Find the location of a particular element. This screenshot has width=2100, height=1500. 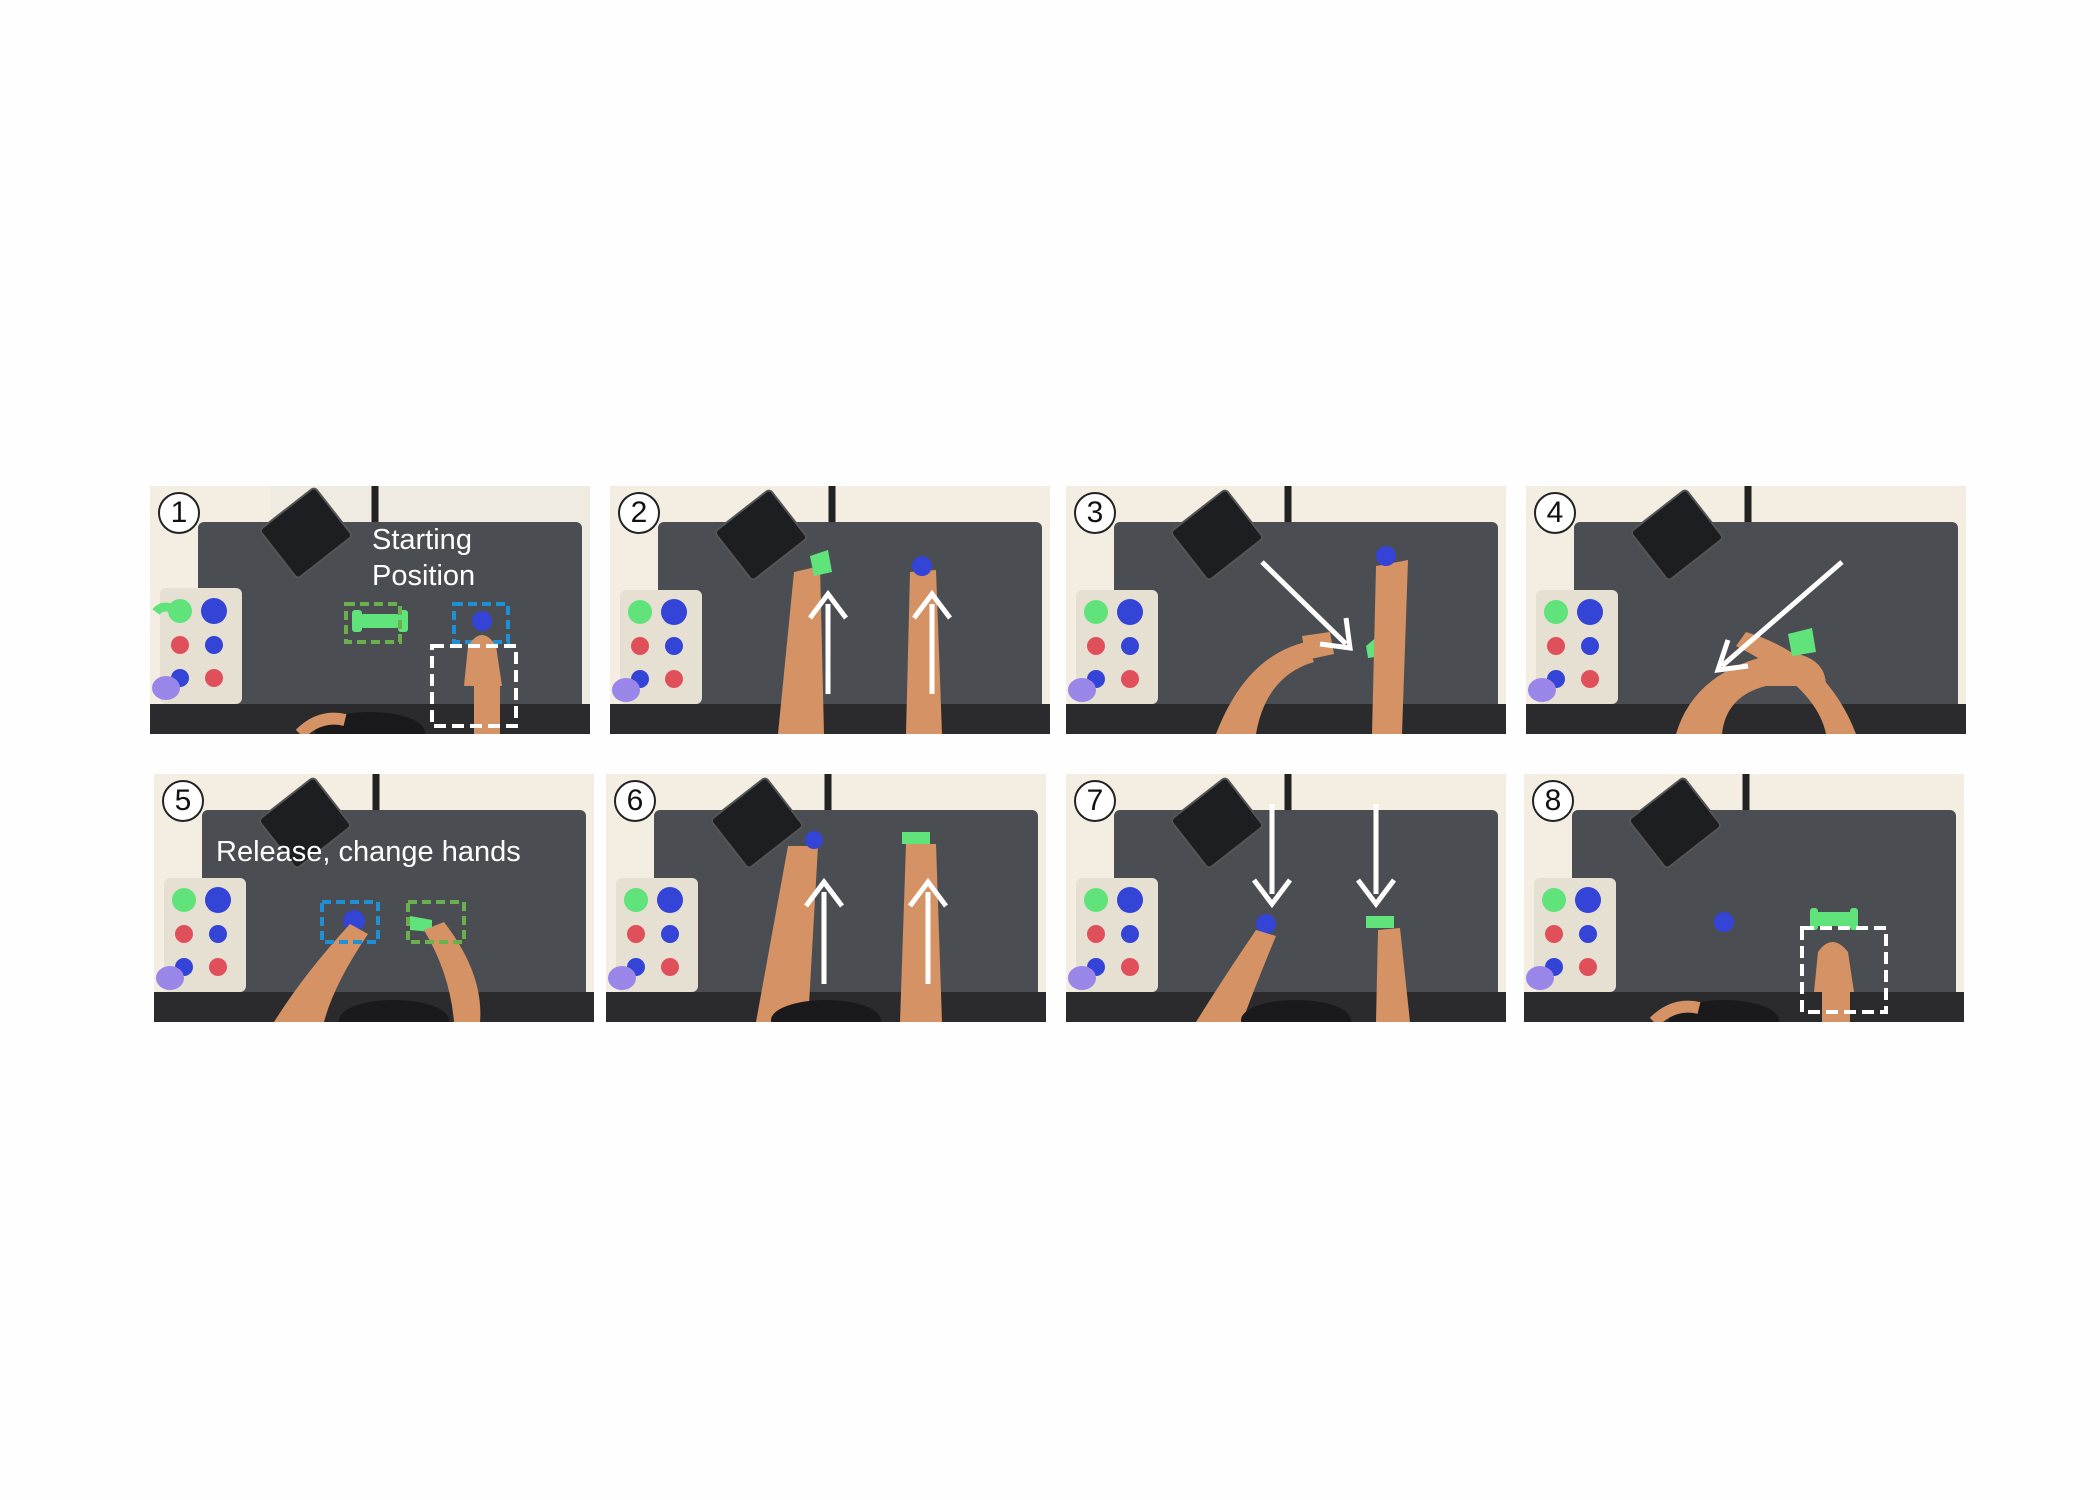

caption-line-2: Position is located at coordinates (424, 576).